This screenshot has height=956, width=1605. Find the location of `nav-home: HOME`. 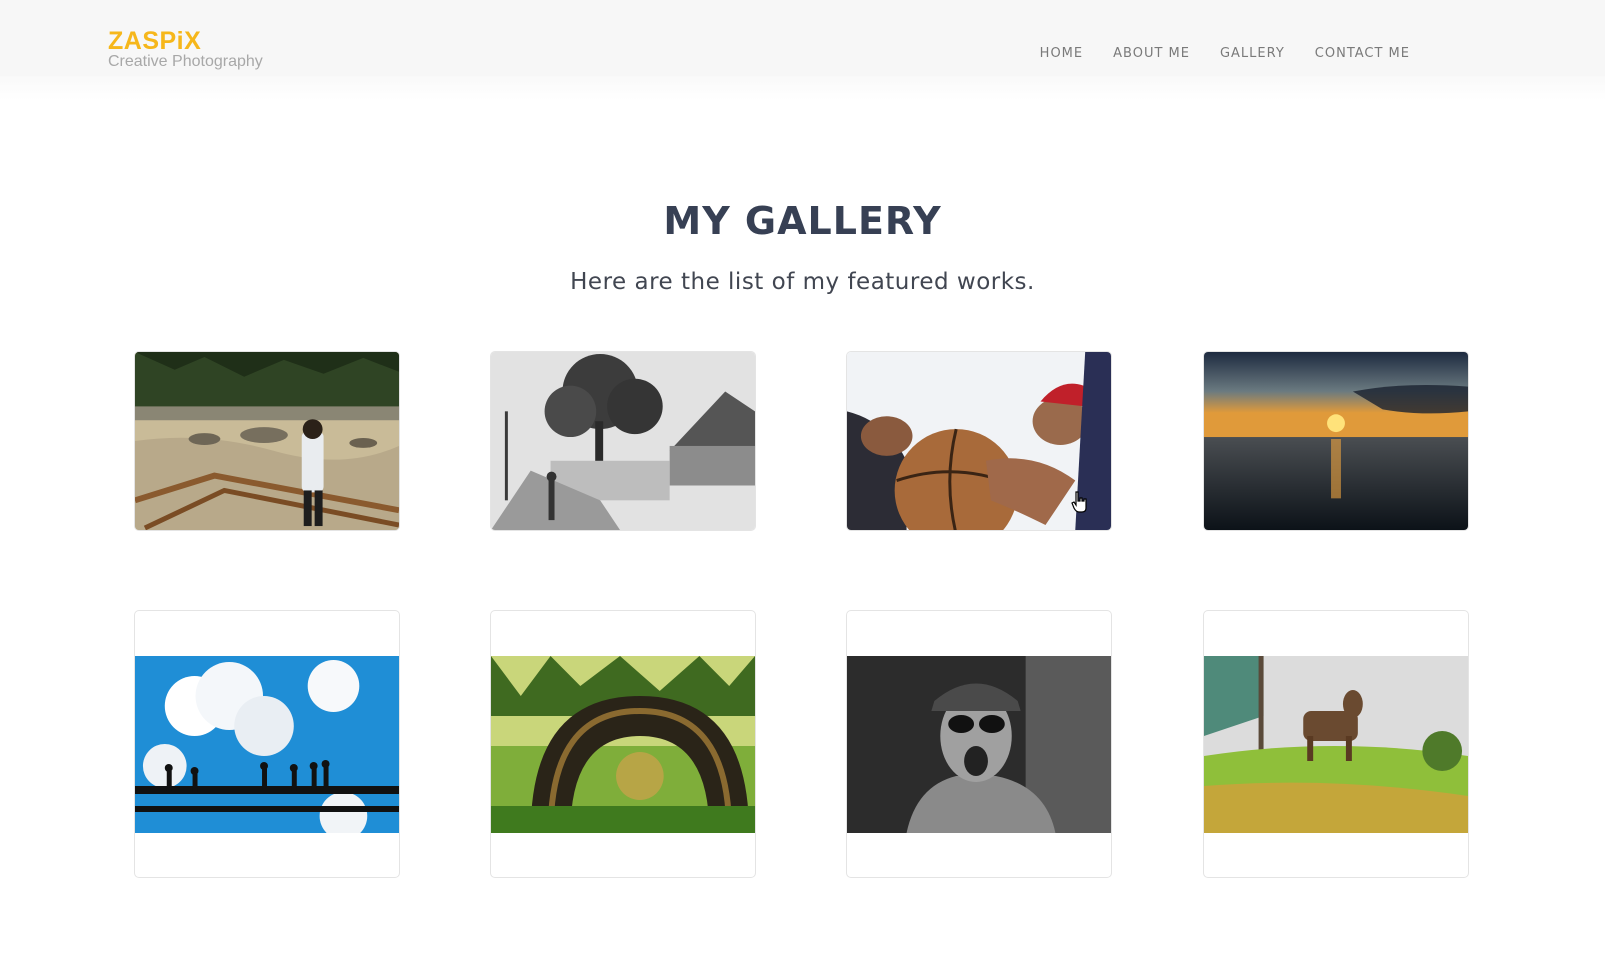

nav-home: HOME is located at coordinates (1061, 54).